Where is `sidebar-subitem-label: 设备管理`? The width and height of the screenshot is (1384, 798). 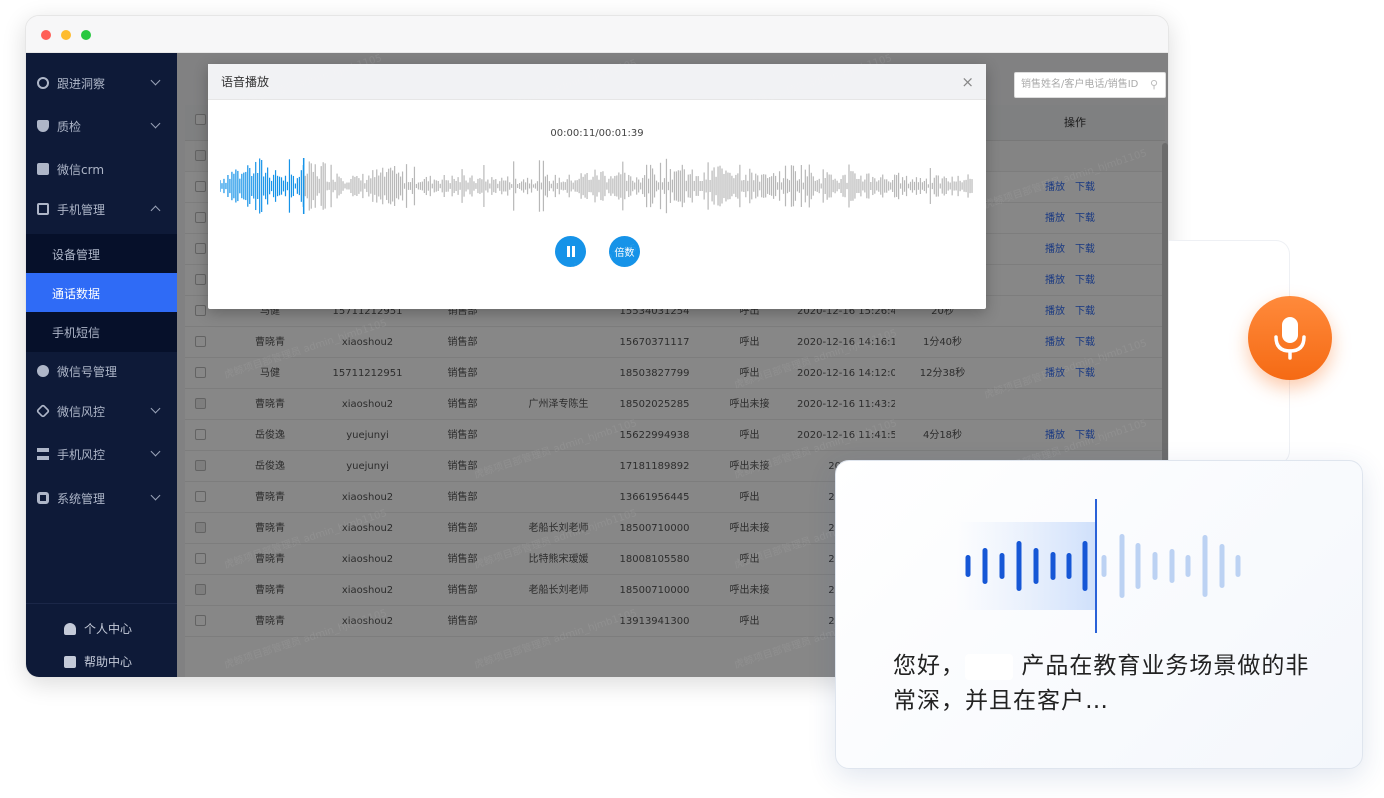 sidebar-subitem-label: 设备管理 is located at coordinates (76, 254).